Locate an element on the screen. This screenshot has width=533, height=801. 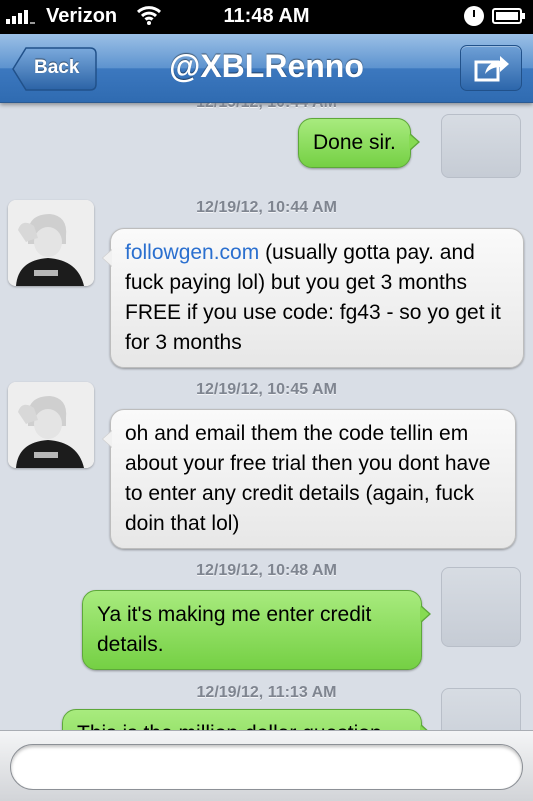
message-input is located at coordinates (266, 767).